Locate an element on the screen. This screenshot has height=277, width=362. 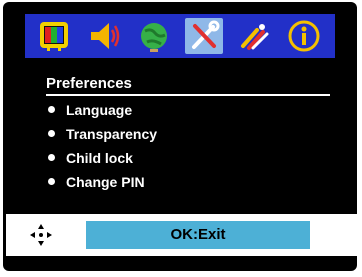
menu-item-label: Child lock is located at coordinates (99, 158).